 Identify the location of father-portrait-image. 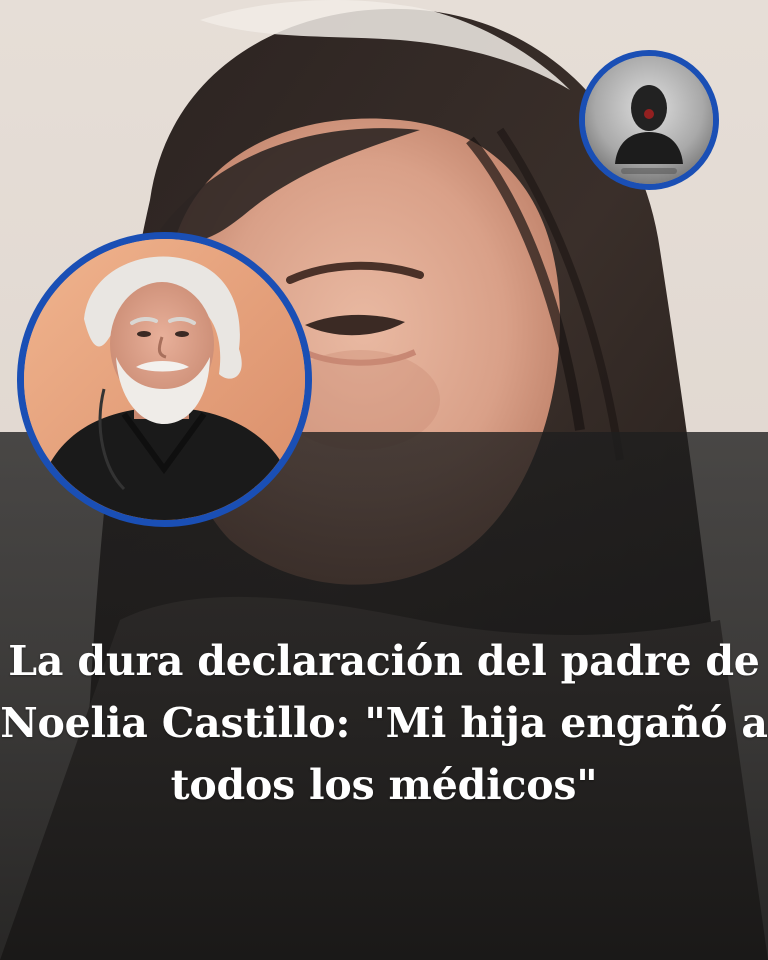
(164, 379).